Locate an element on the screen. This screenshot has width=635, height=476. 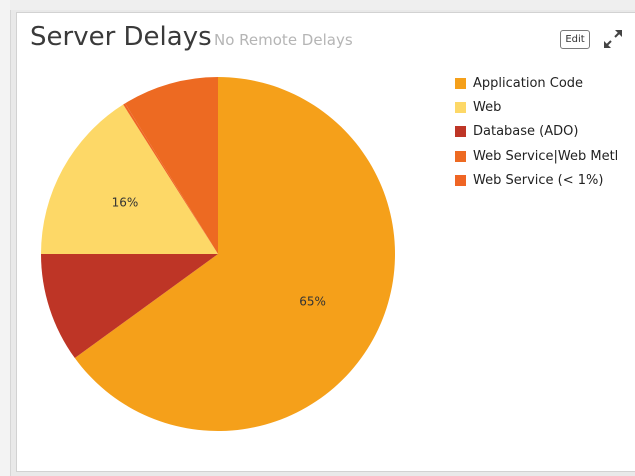
pie-label-web: 16% is located at coordinates (125, 202).